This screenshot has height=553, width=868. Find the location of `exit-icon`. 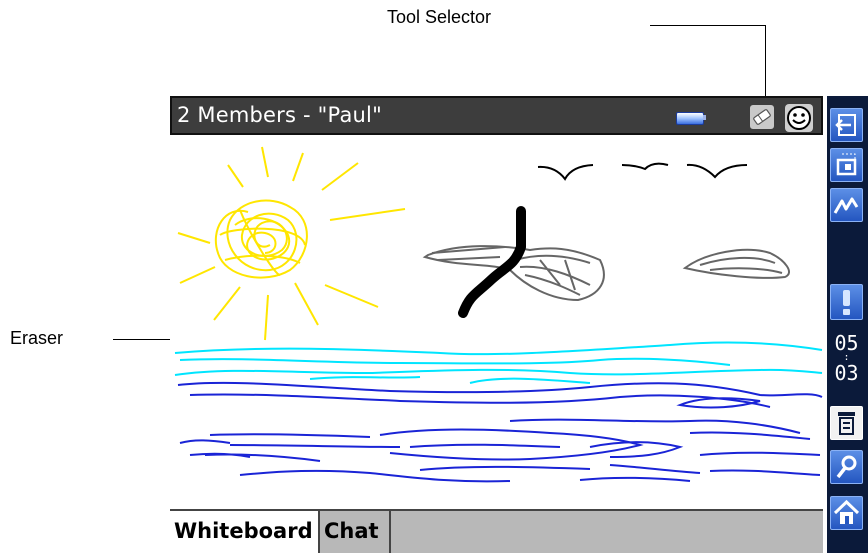

exit-icon is located at coordinates (846, 125).